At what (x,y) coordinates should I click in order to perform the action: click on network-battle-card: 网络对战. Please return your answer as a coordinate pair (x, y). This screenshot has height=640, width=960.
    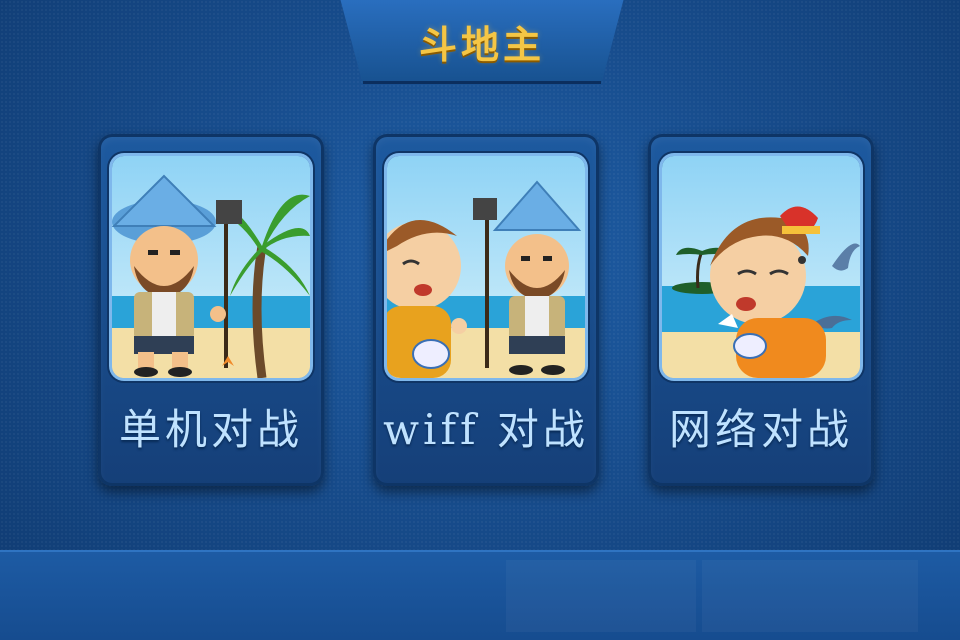
    Looking at the image, I should click on (761, 310).